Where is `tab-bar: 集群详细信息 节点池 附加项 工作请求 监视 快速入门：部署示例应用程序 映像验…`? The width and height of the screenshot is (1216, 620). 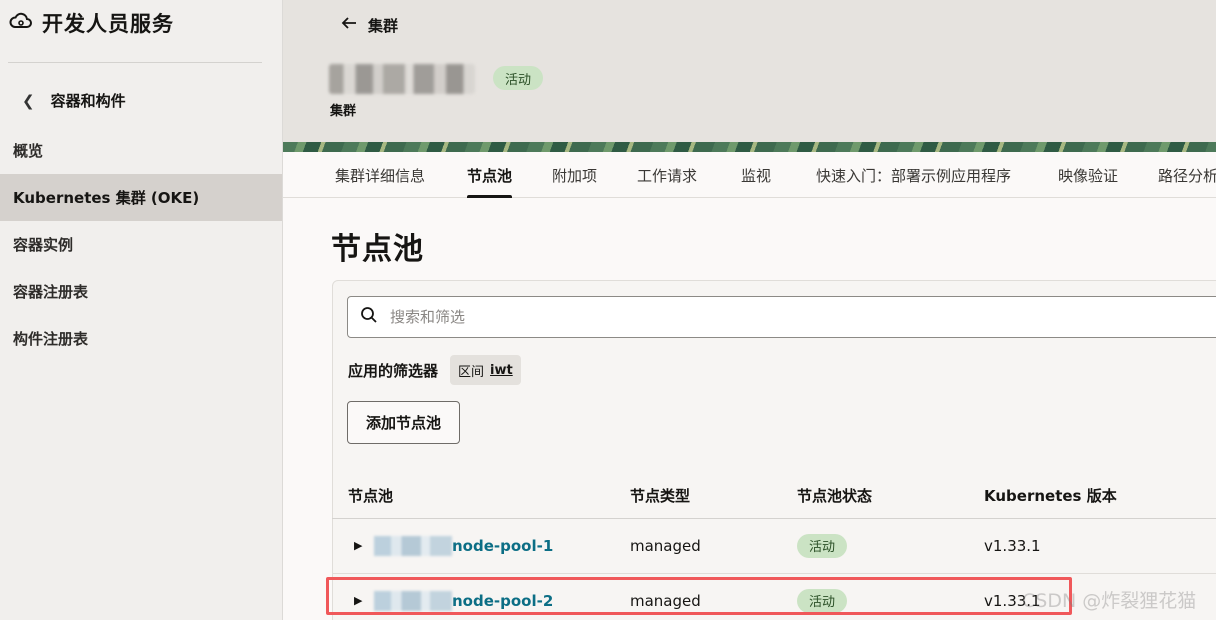 tab-bar: 集群详细信息 节点池 附加项 工作请求 监视 快速入门：部署示例应用程序 映像验… is located at coordinates (749, 175).